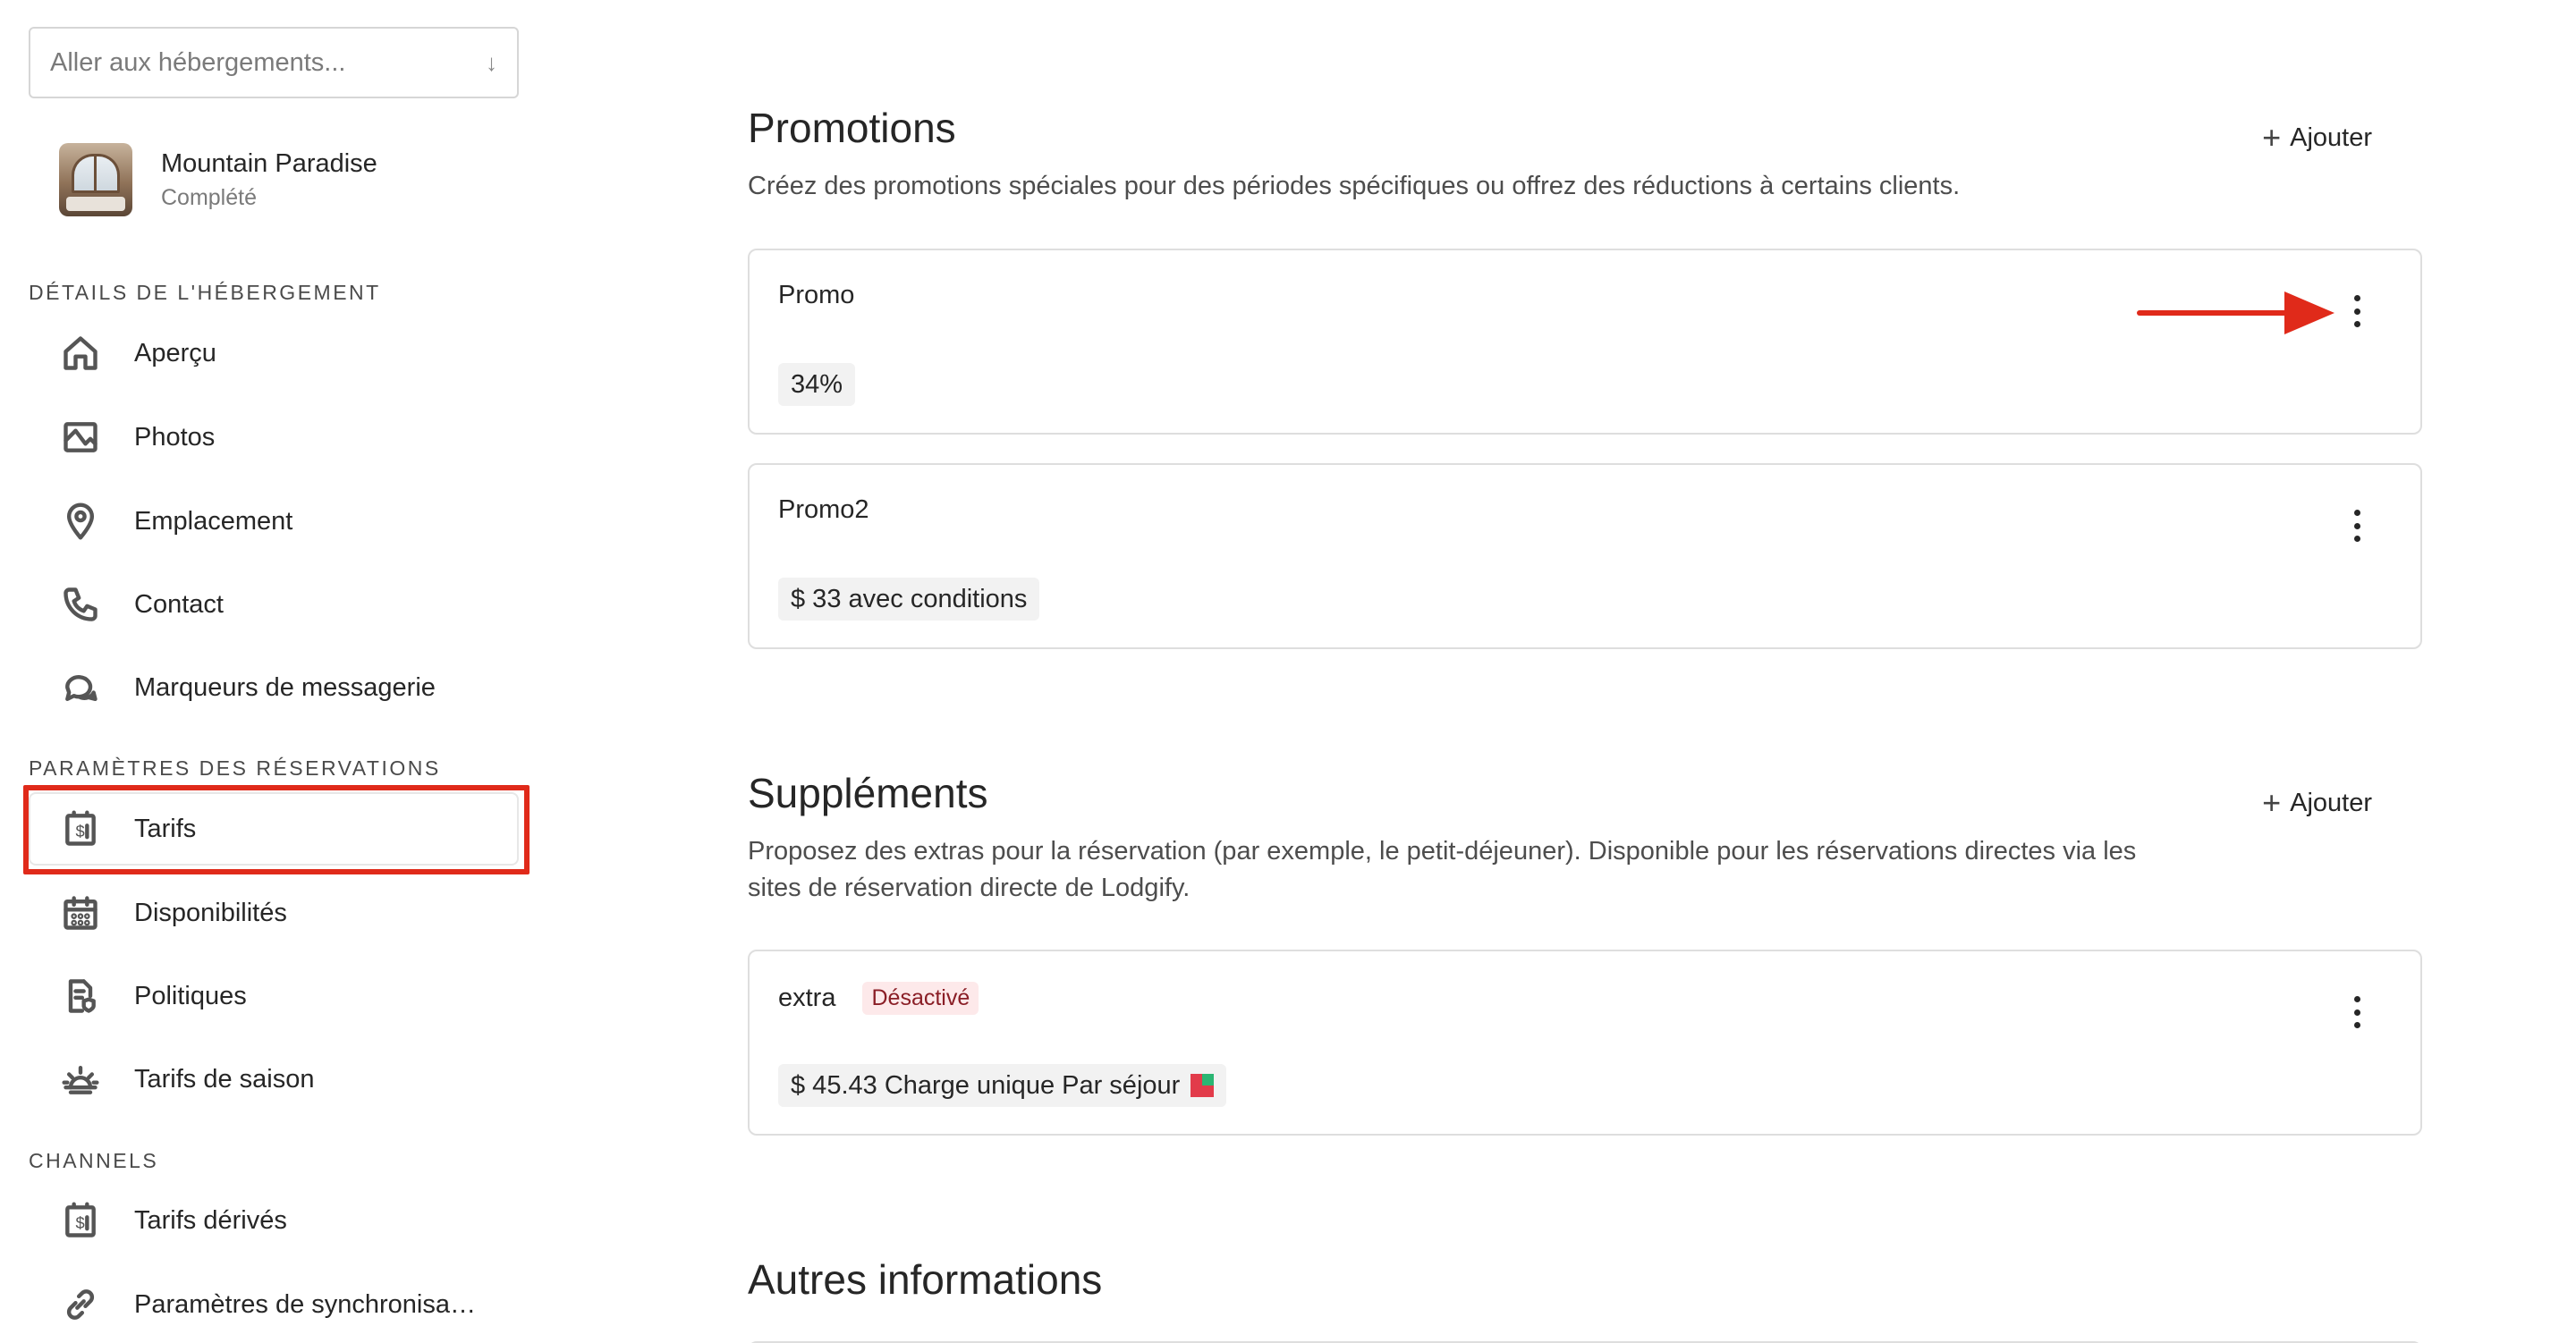 This screenshot has height=1343, width=2576. What do you see at coordinates (80, 1304) in the screenshot?
I see `link-icon` at bounding box center [80, 1304].